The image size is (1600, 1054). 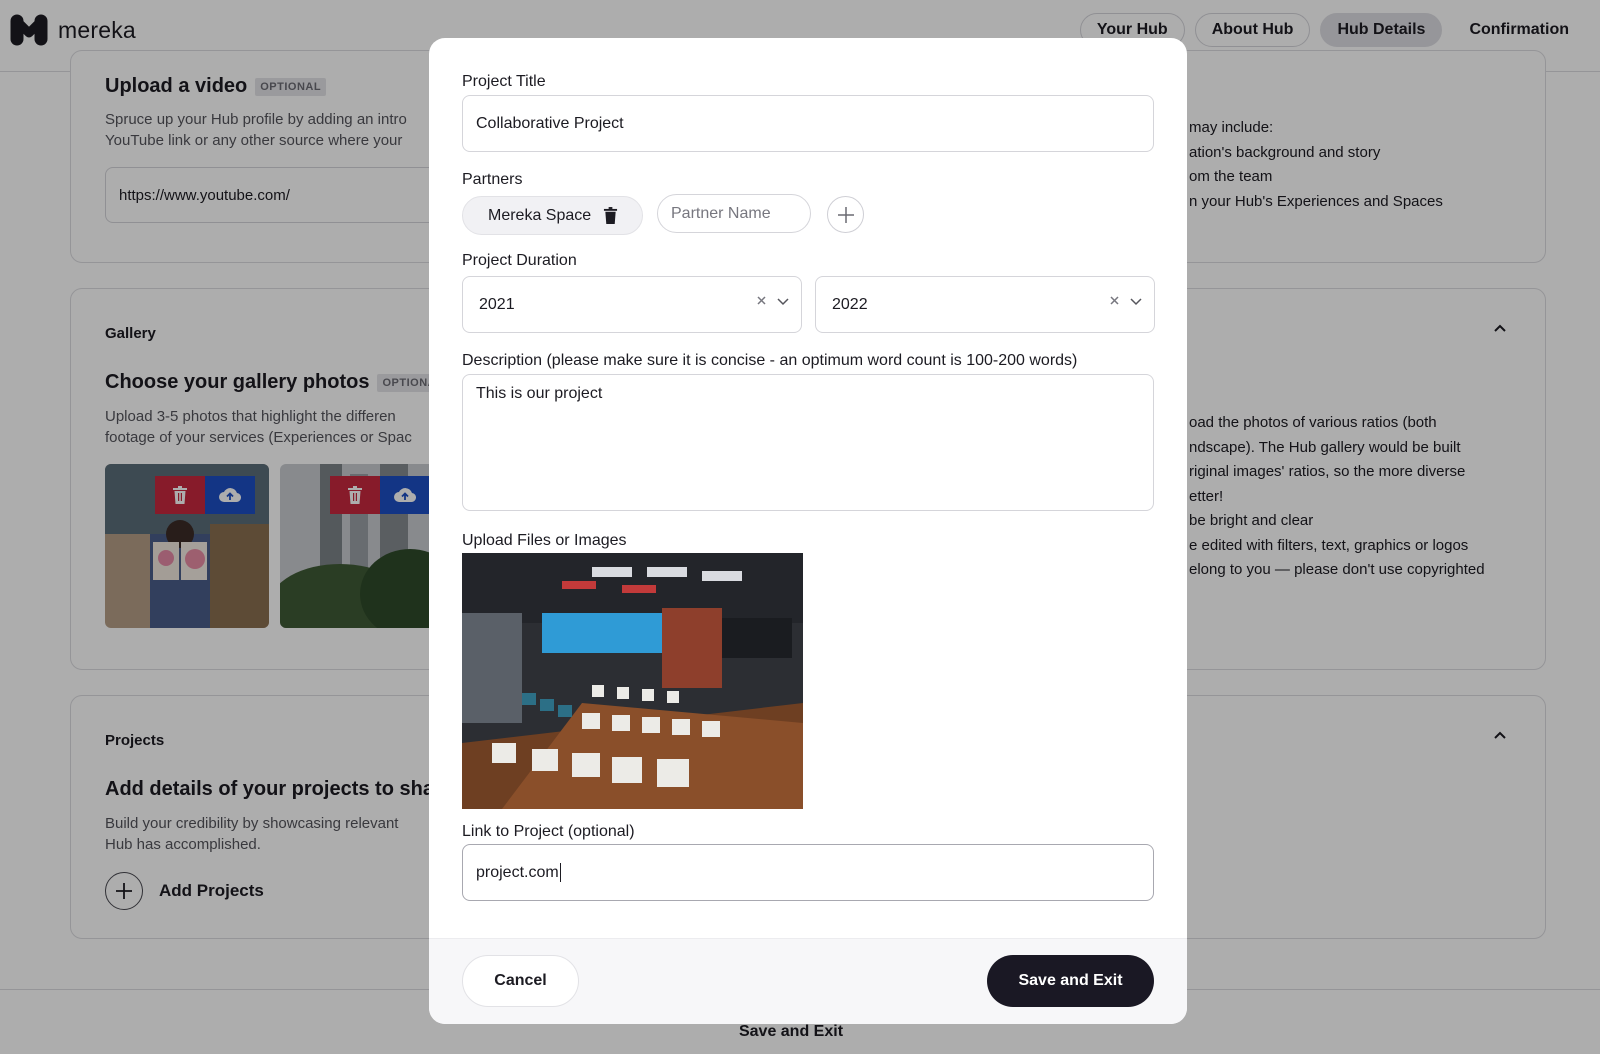 I want to click on plus-icon, so click(x=845, y=214).